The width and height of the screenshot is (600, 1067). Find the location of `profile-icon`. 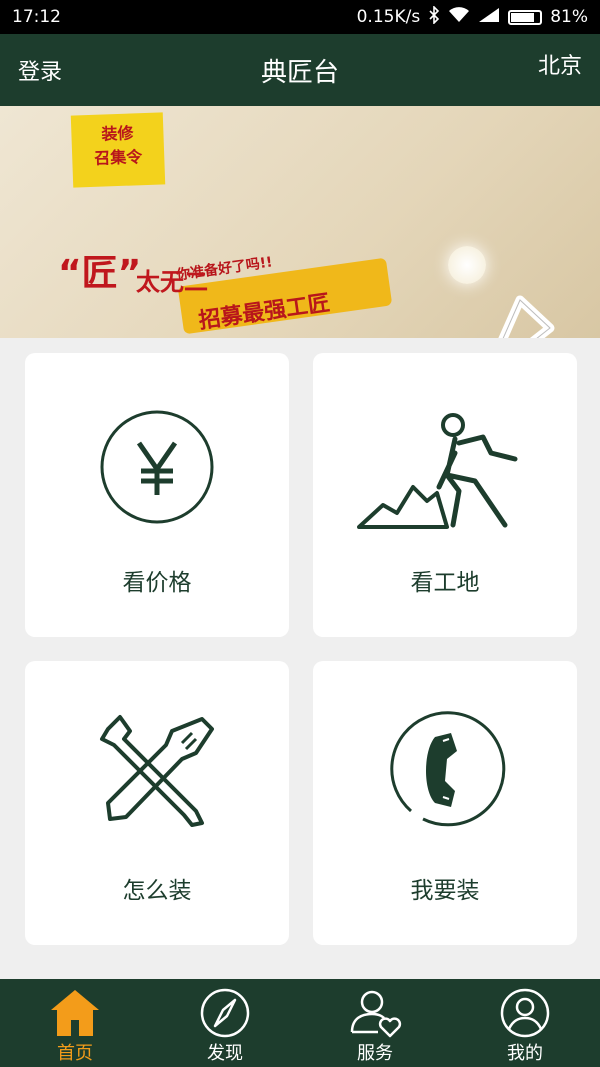

profile-icon is located at coordinates (525, 1013).